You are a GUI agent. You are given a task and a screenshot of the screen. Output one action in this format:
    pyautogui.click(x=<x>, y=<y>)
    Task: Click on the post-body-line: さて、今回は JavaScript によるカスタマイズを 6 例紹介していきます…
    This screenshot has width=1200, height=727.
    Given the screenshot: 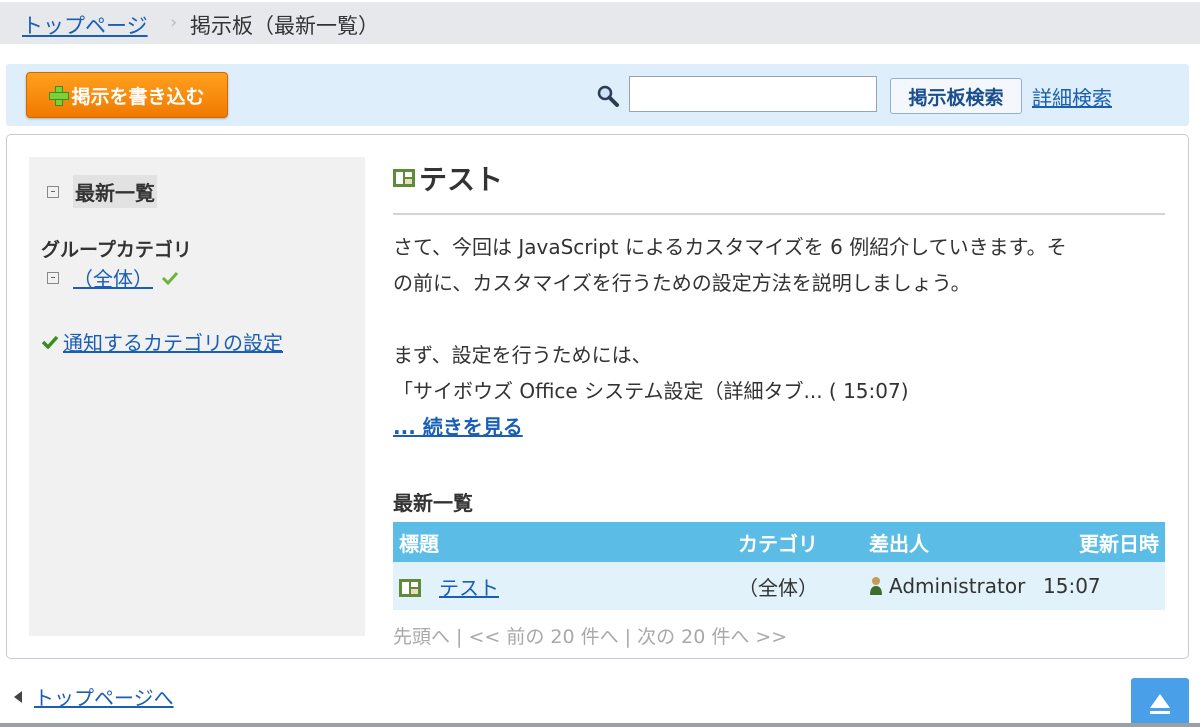 What is the action you would take?
    pyautogui.click(x=730, y=247)
    